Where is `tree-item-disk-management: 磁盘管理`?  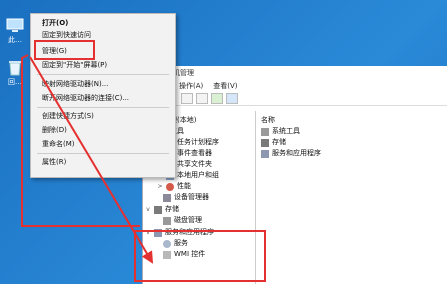
tree-item-disk-management: 磁盘管理 is located at coordinates (182, 220).